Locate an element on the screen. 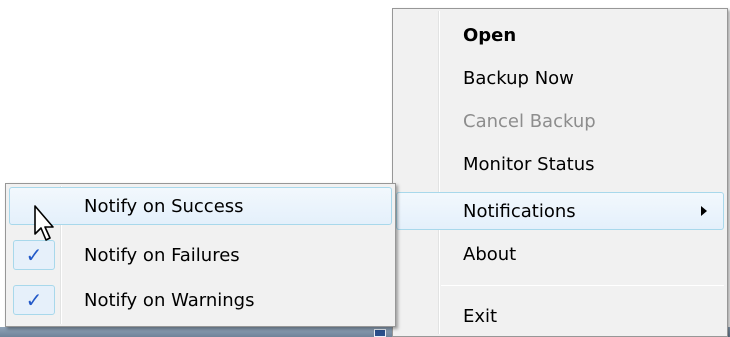  submenu-item-notify-success: Notify on Success is located at coordinates (200, 206).